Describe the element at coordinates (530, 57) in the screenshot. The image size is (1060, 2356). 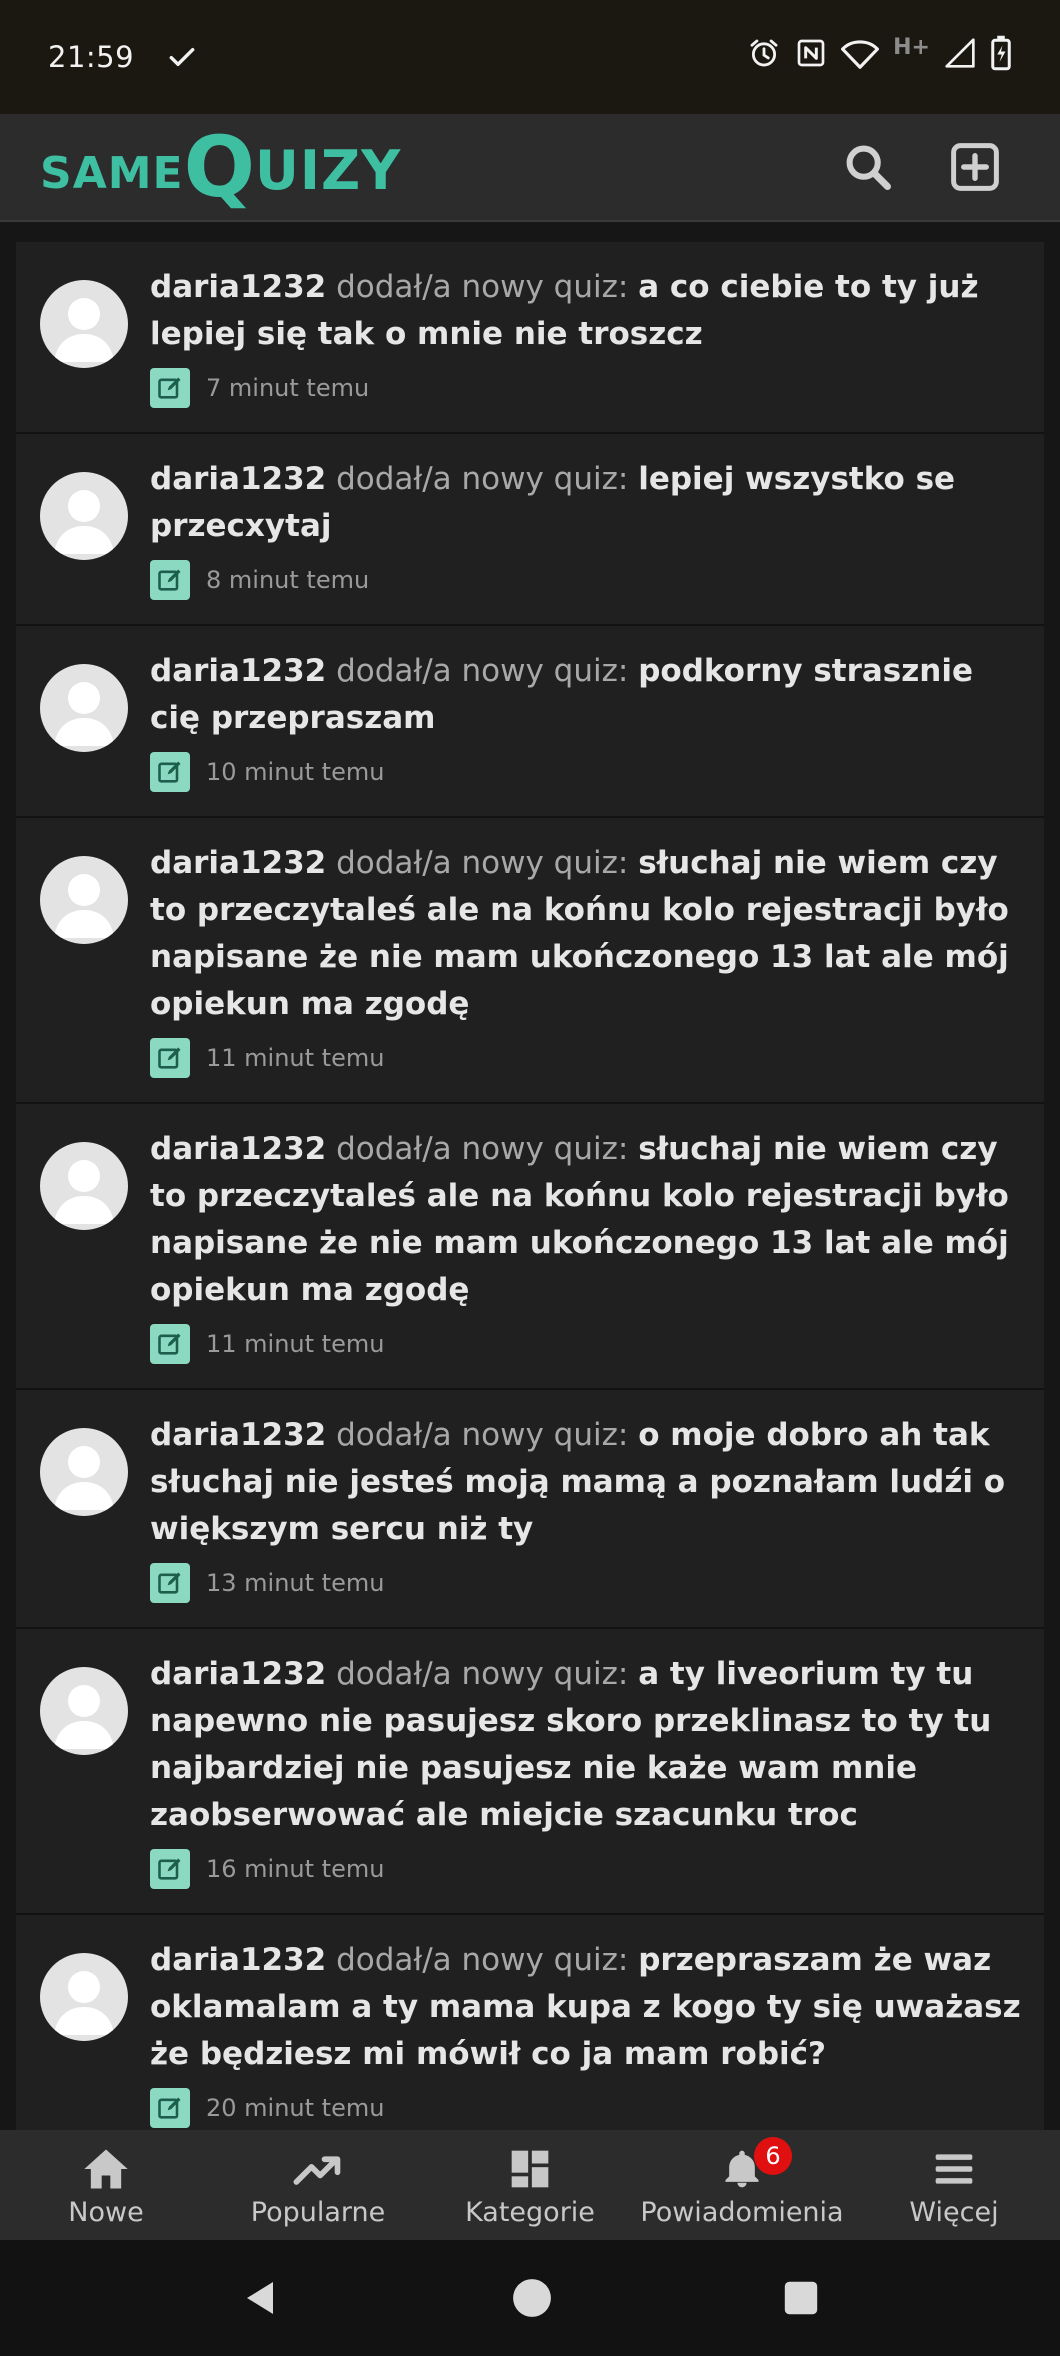
I see `status-bar: 21:59 H+` at that location.